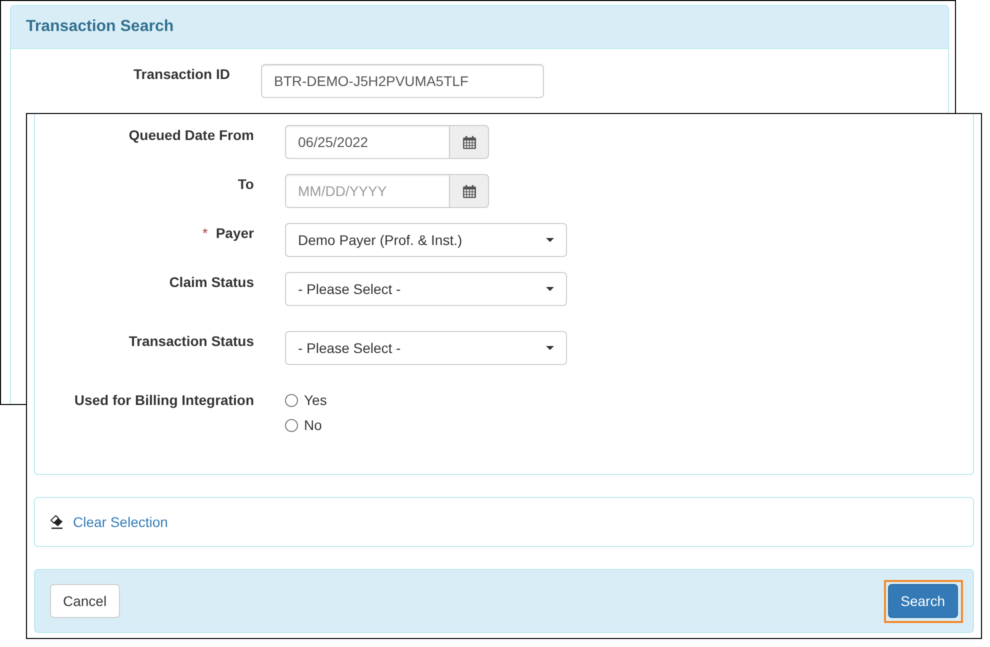  I want to click on radio-label: Yes, so click(315, 400).